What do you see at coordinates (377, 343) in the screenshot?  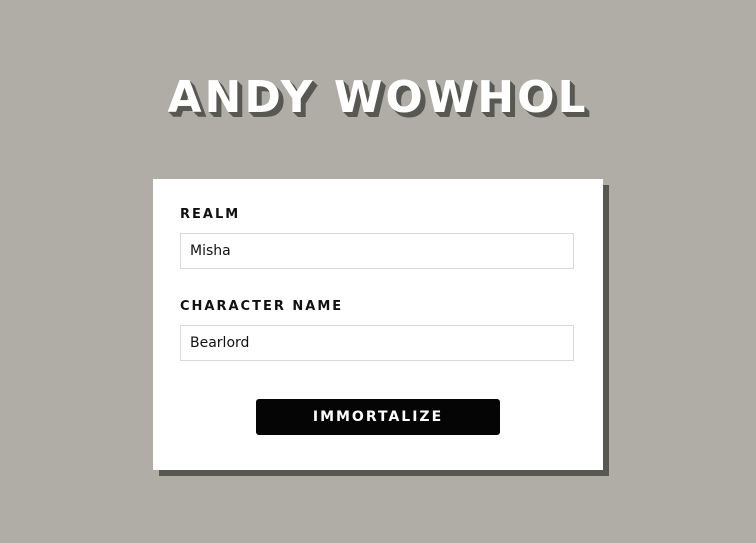 I see `character-name-input` at bounding box center [377, 343].